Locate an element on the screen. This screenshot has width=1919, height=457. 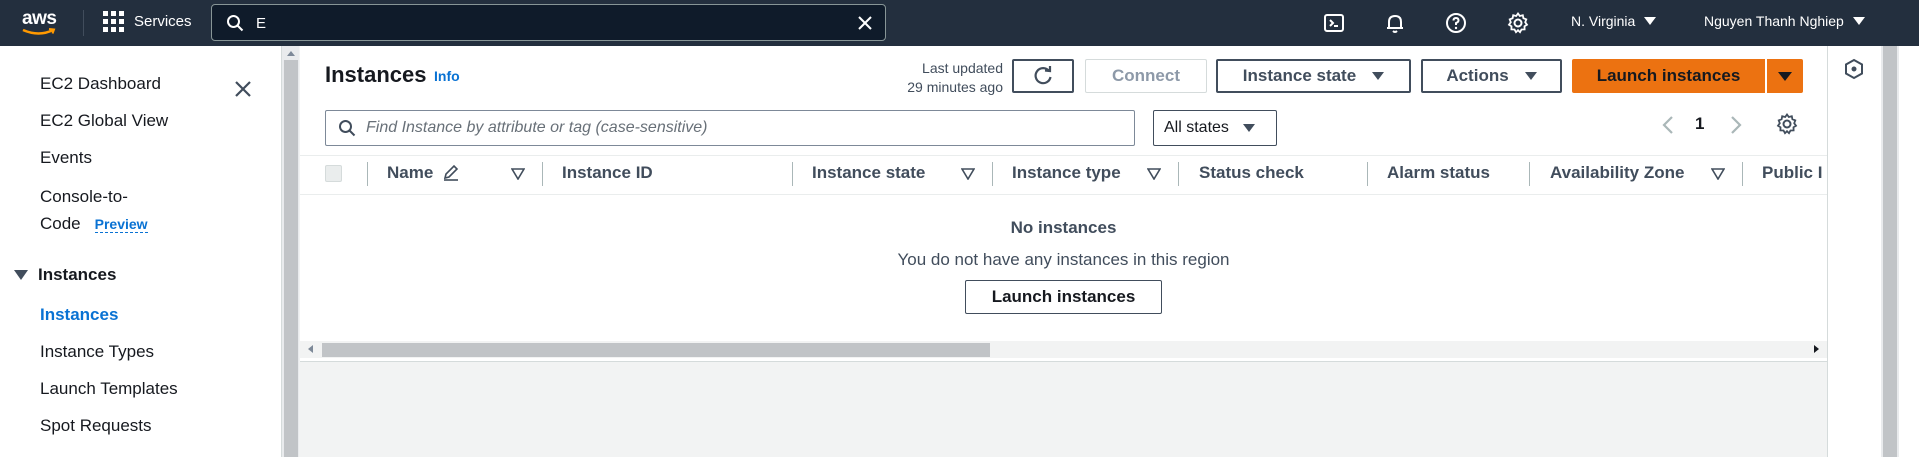
launch-instances-empty-button: Launch instances is located at coordinates (1063, 297).